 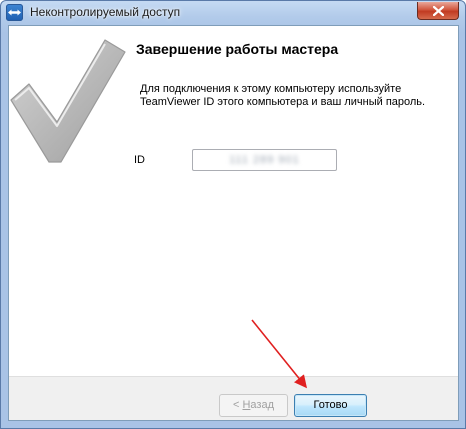 I want to click on close-icon, so click(x=438, y=11).